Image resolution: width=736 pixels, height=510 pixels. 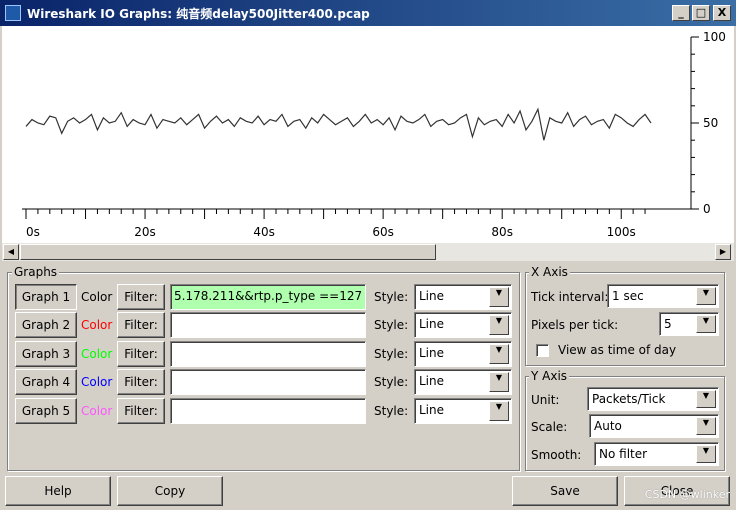 What do you see at coordinates (145, 232) in the screenshot?
I see `x-tick-label: 20s` at bounding box center [145, 232].